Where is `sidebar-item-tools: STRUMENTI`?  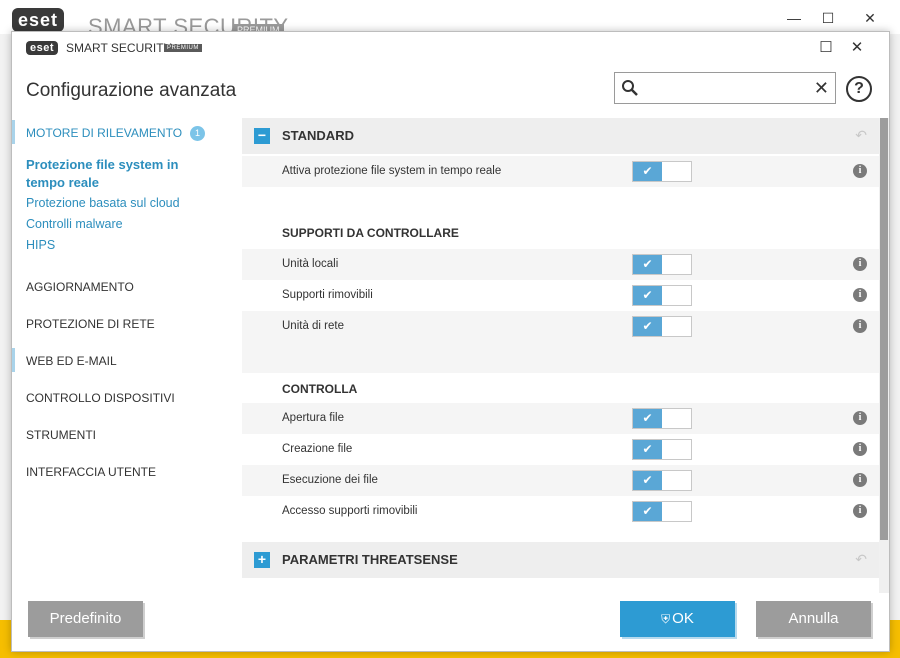
sidebar-item-tools: STRUMENTI is located at coordinates (61, 435).